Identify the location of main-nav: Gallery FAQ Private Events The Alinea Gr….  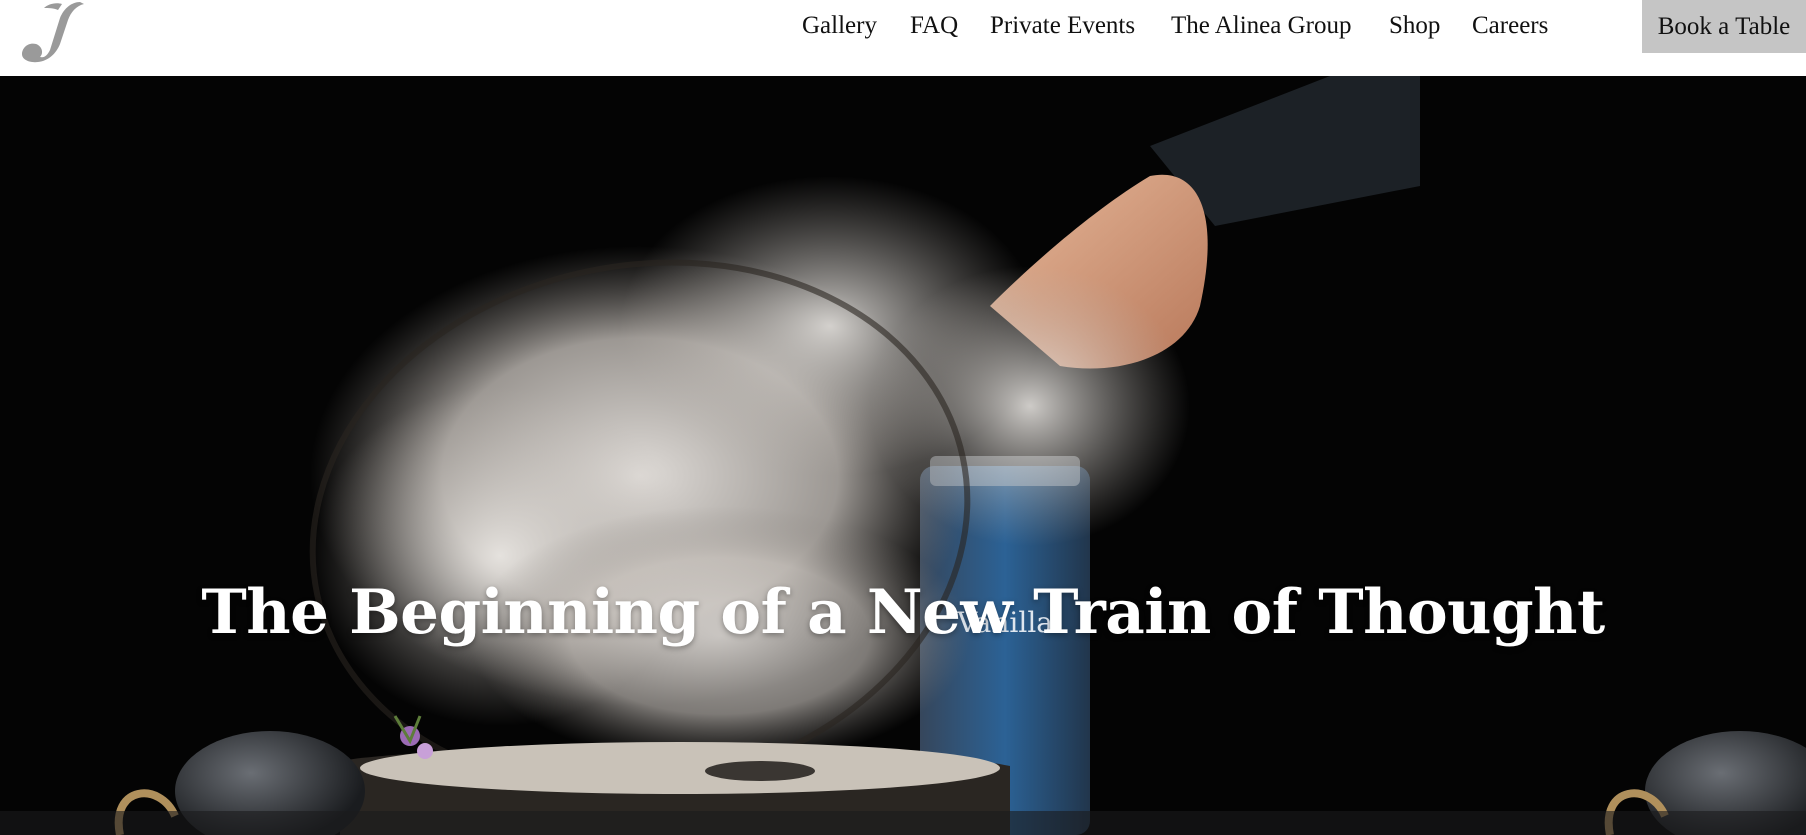
(903, 26).